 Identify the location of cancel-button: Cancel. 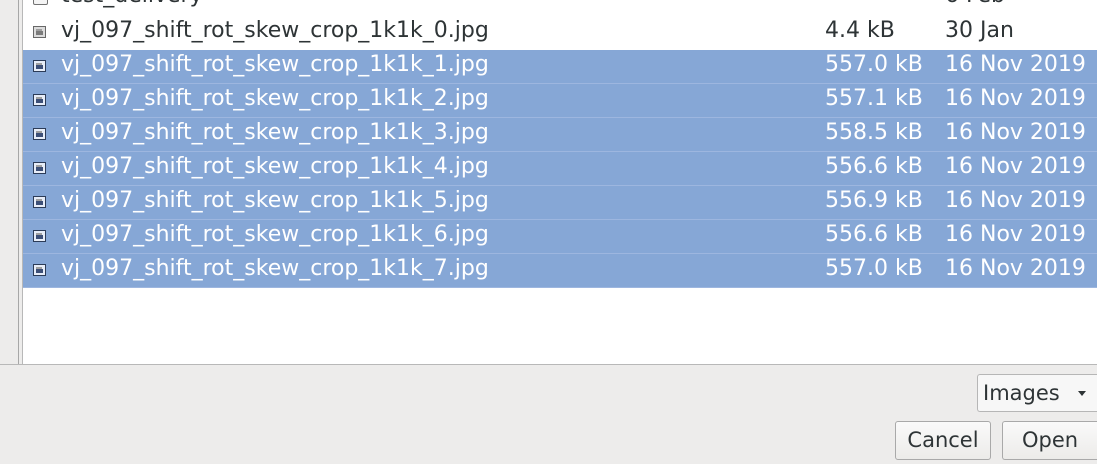
(943, 440).